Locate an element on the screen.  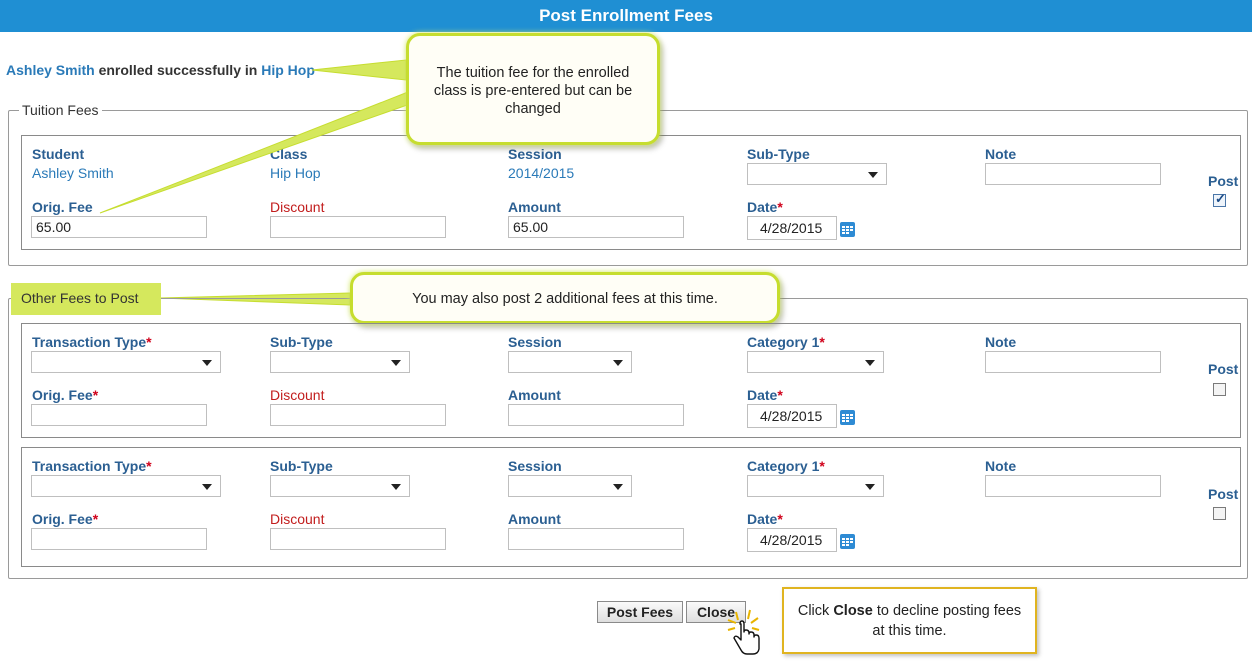
close-tip-bold: Close is located at coordinates (853, 611).